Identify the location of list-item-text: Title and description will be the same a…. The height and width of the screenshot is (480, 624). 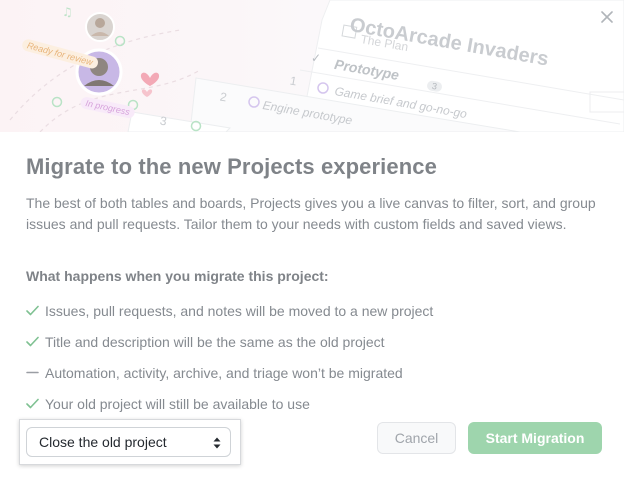
(215, 341).